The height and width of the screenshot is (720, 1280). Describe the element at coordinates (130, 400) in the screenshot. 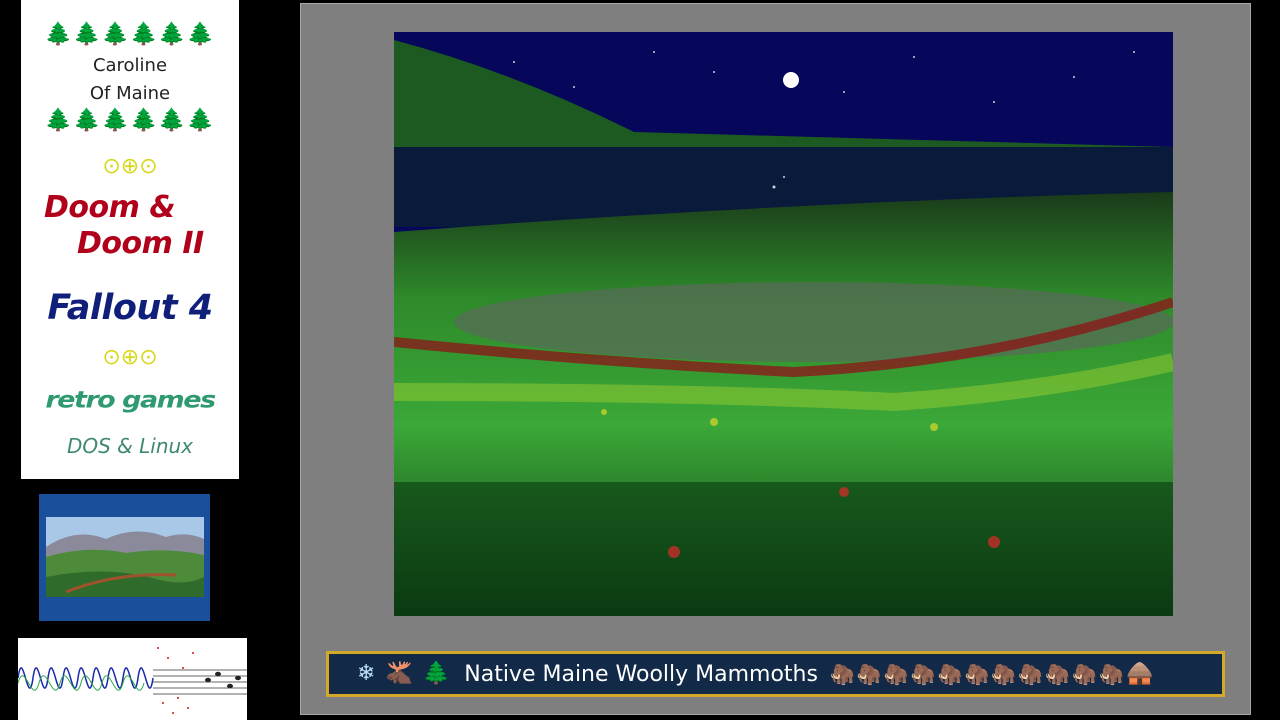

I see `retro-games-title: retro games` at that location.